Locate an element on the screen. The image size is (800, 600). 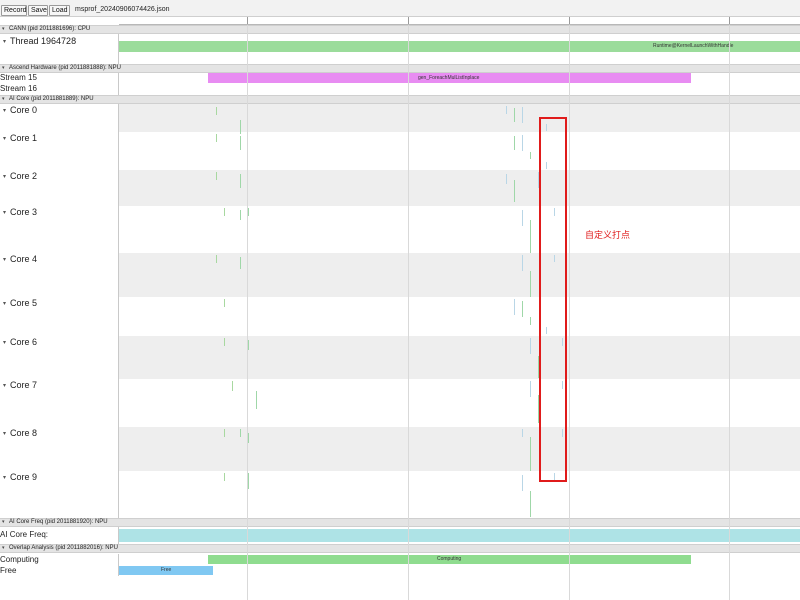
track-label-text: Core 8 is located at coordinates (24, 433).